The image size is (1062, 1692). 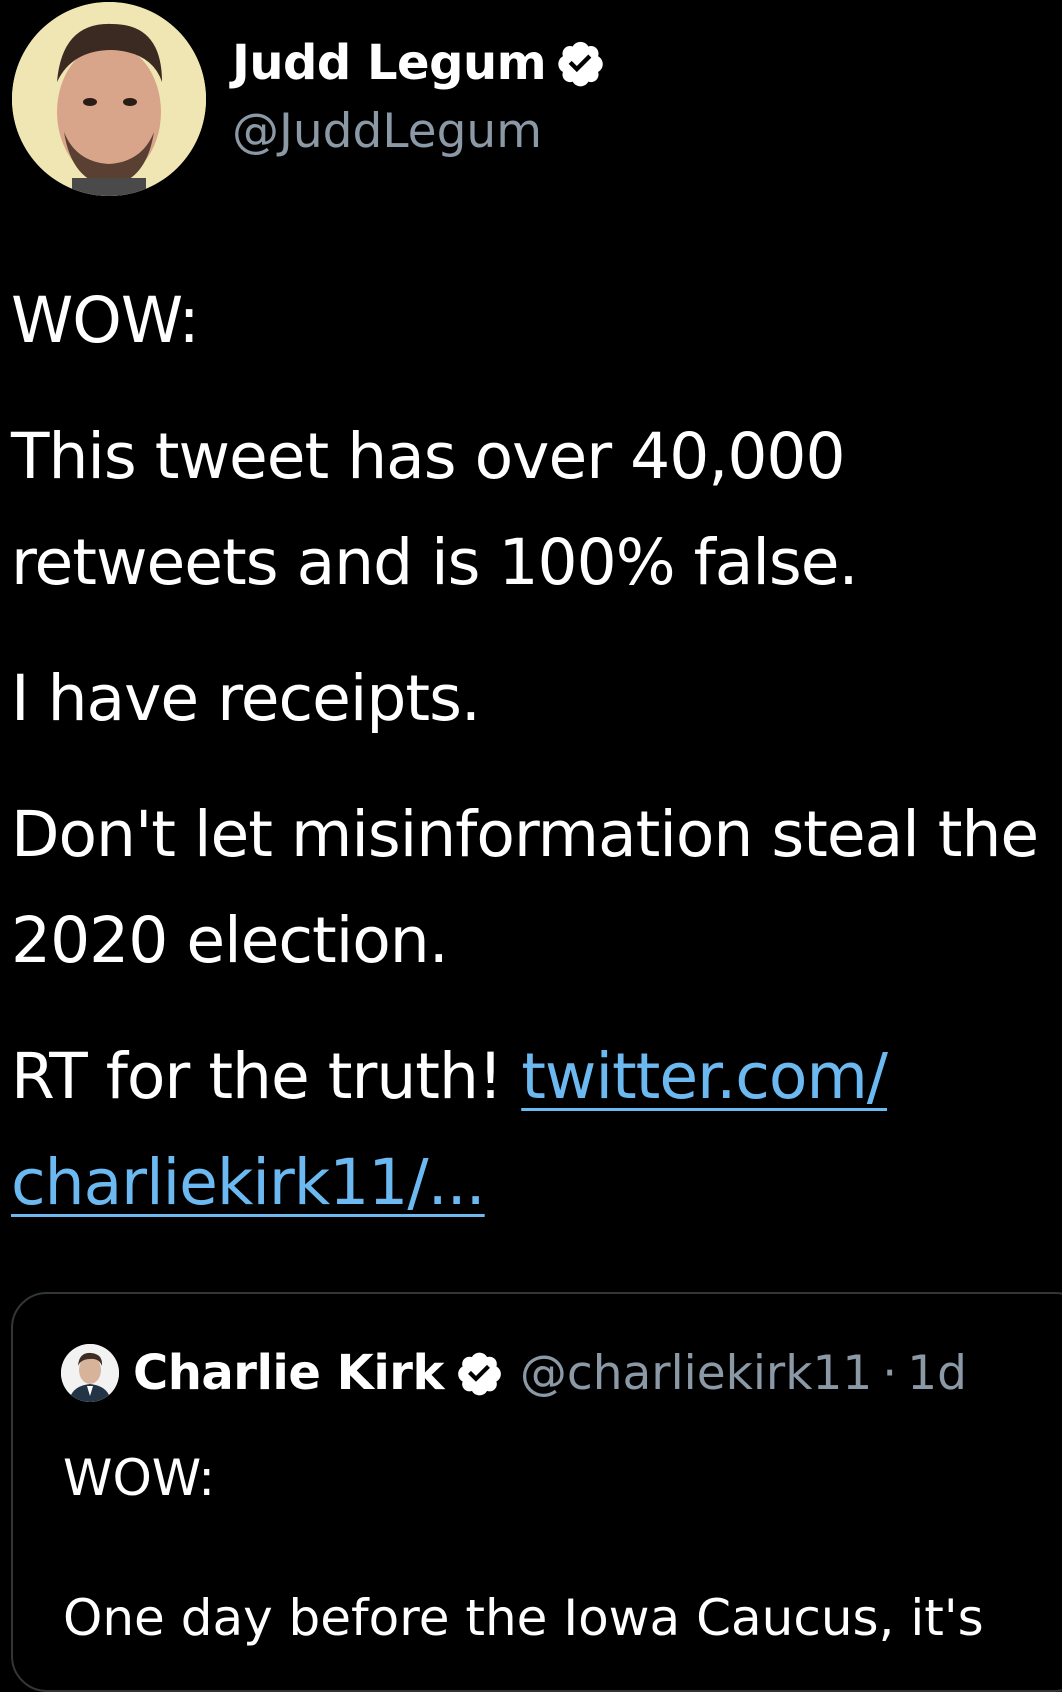 What do you see at coordinates (266, 1076) in the screenshot?
I see `tweet-text-segment: RT for the truth!` at bounding box center [266, 1076].